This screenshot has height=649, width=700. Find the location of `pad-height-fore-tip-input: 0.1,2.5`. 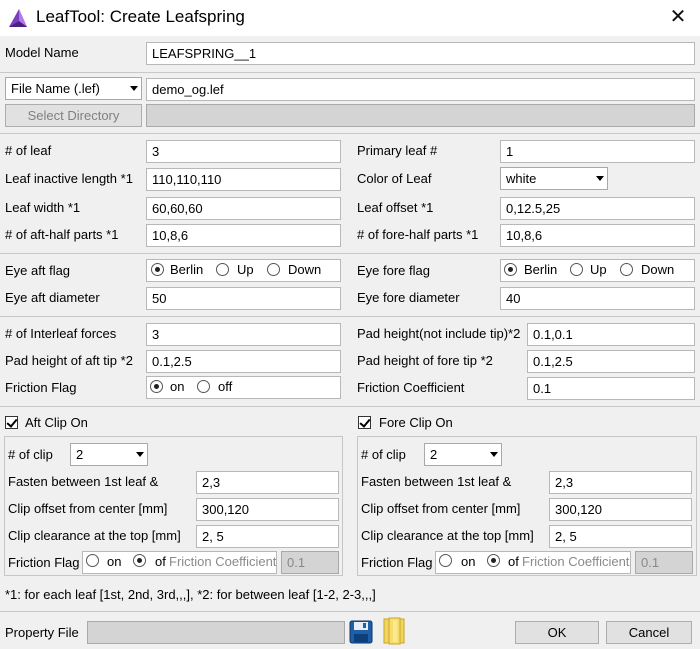

pad-height-fore-tip-input: 0.1,2.5 is located at coordinates (611, 361).